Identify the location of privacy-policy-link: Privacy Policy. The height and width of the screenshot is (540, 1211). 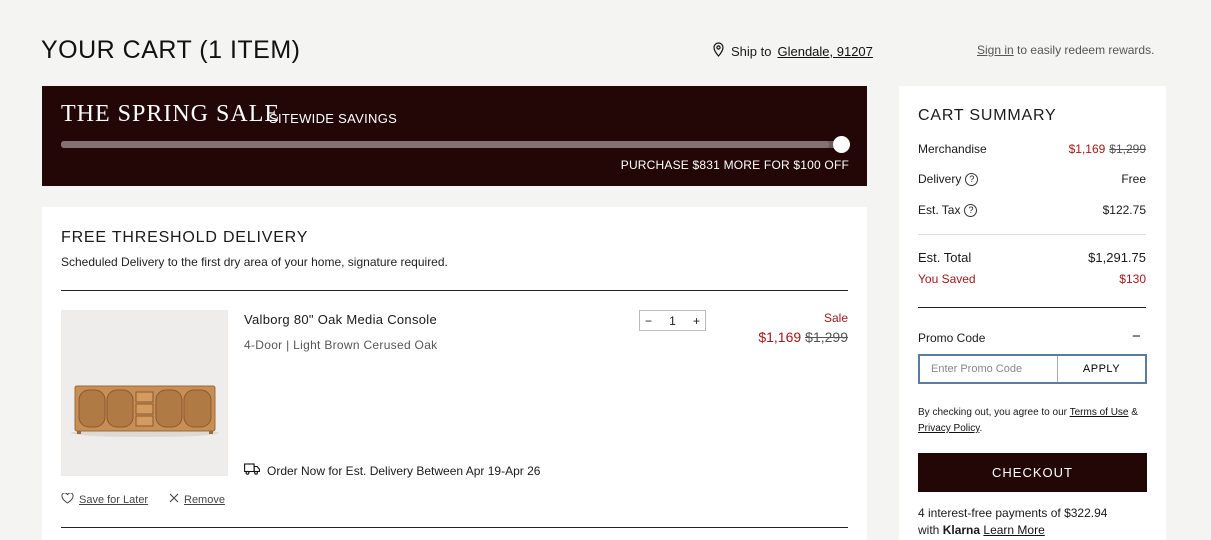
(949, 428).